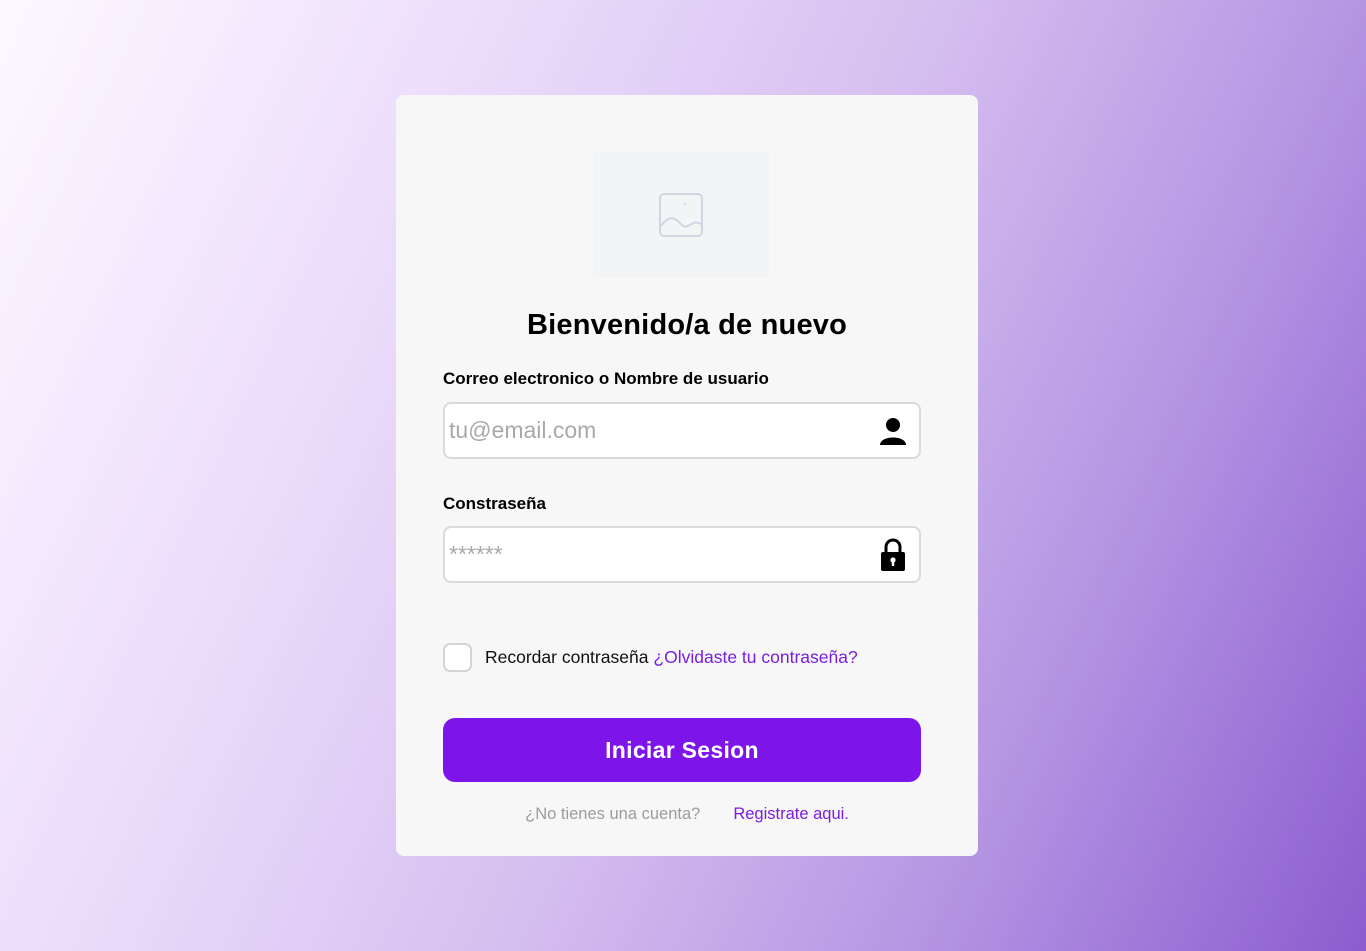 The image size is (1366, 951). I want to click on register-link: Registrate aqui., so click(791, 814).